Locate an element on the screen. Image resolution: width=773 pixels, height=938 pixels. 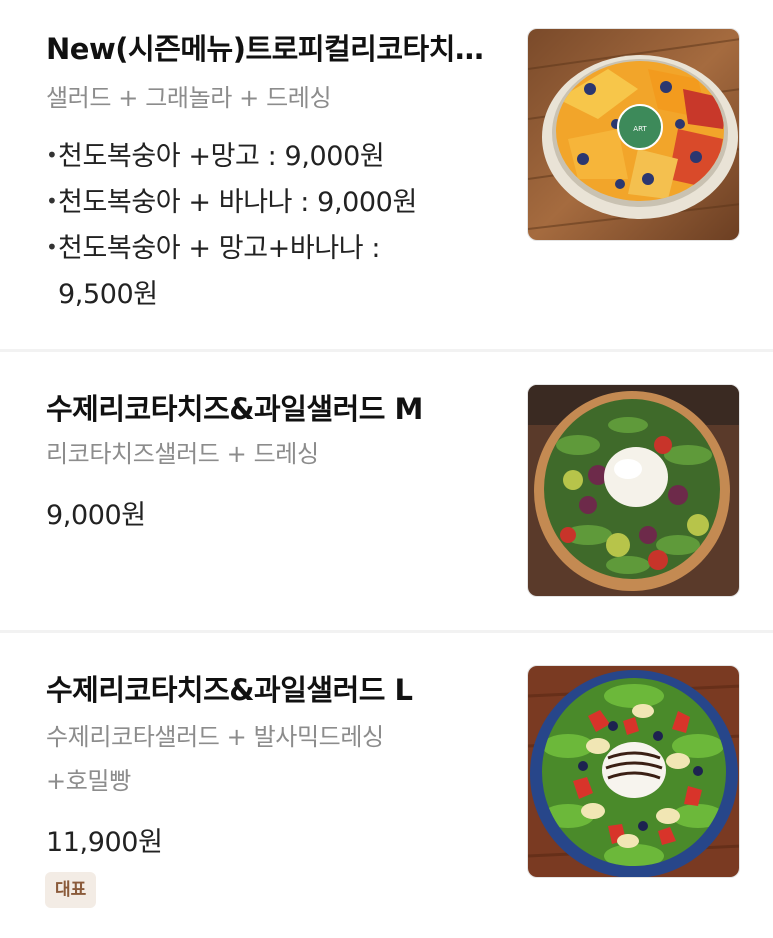
brand-logo-text: ART is located at coordinates (640, 129).